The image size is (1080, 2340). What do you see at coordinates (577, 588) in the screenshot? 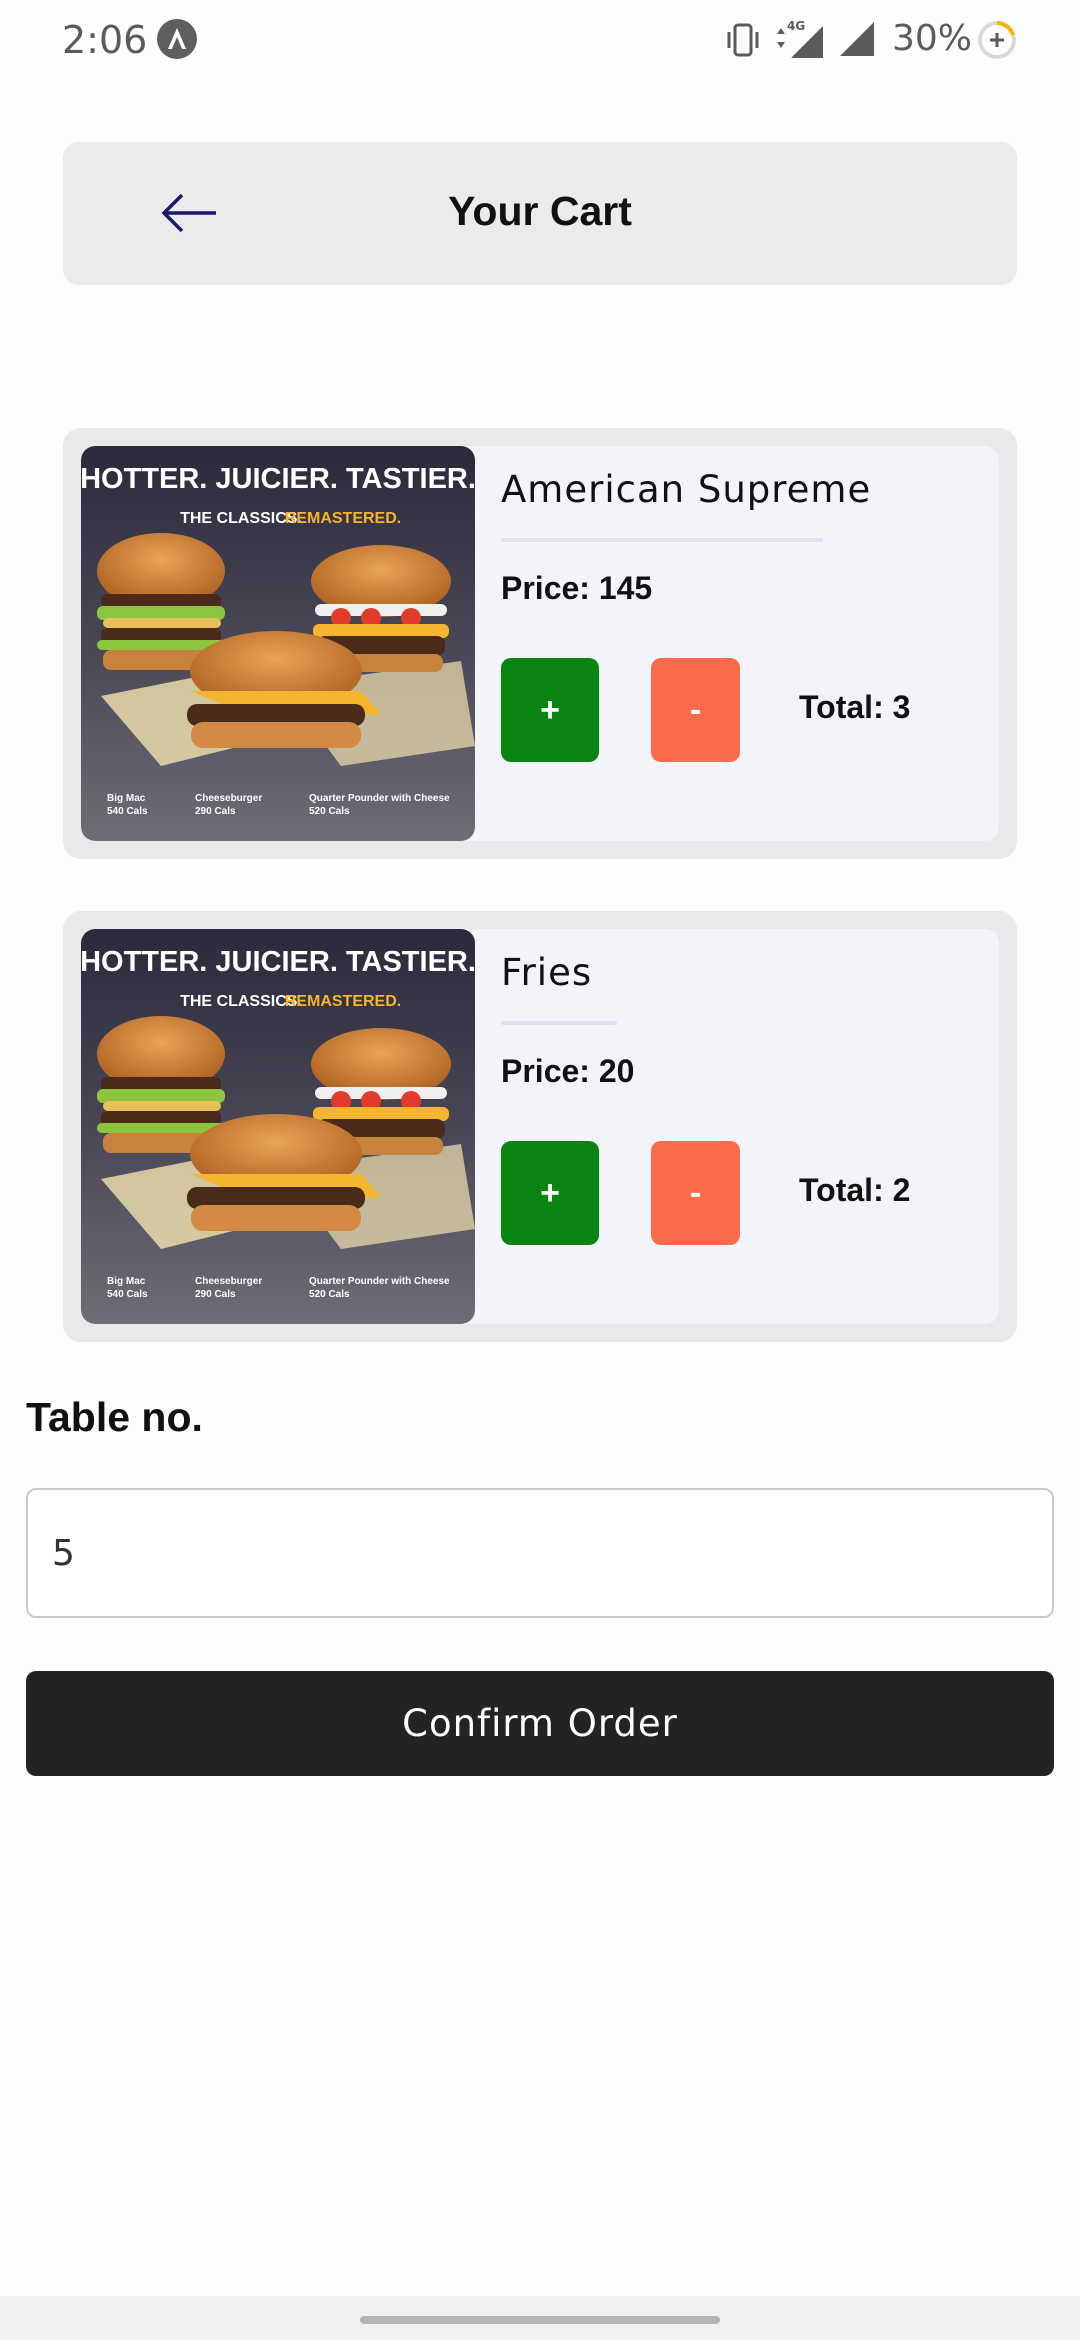
I see `item-price: Price: 145` at bounding box center [577, 588].